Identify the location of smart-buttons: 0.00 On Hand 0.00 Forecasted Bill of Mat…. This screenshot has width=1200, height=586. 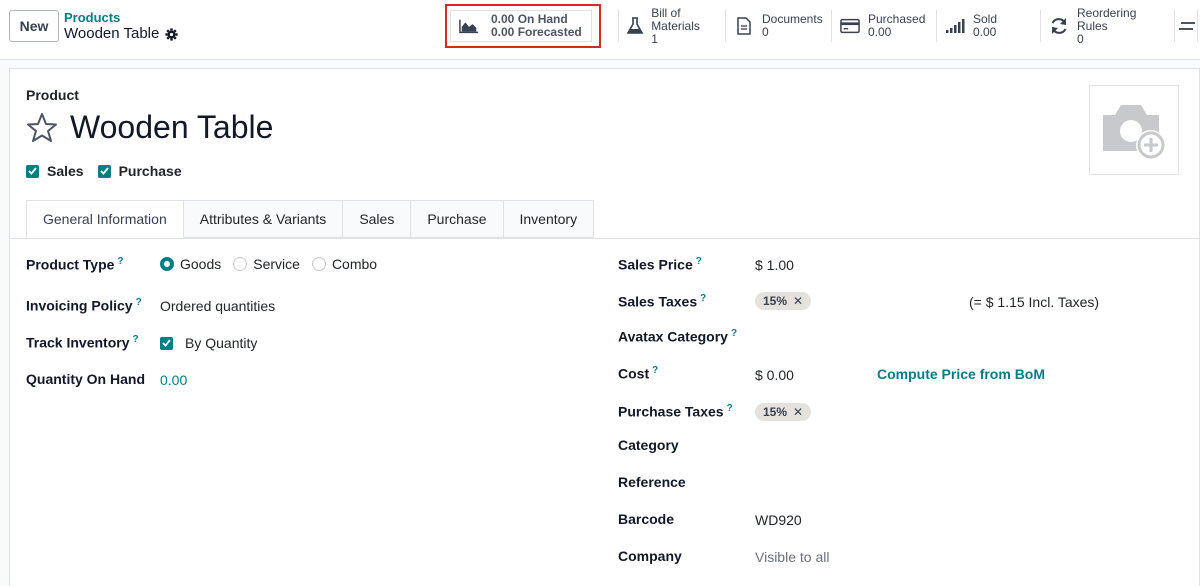
(821, 26).